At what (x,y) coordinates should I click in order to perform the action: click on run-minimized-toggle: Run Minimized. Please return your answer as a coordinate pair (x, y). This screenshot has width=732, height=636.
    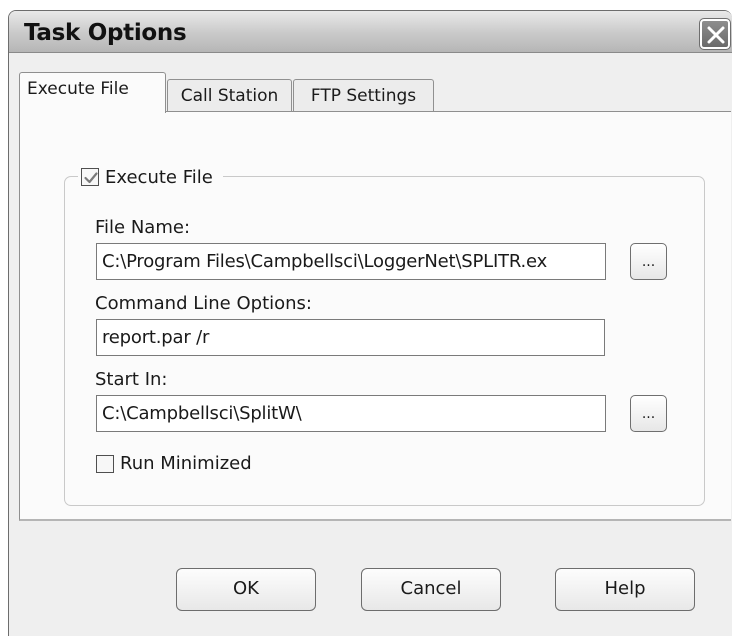
    Looking at the image, I should click on (174, 463).